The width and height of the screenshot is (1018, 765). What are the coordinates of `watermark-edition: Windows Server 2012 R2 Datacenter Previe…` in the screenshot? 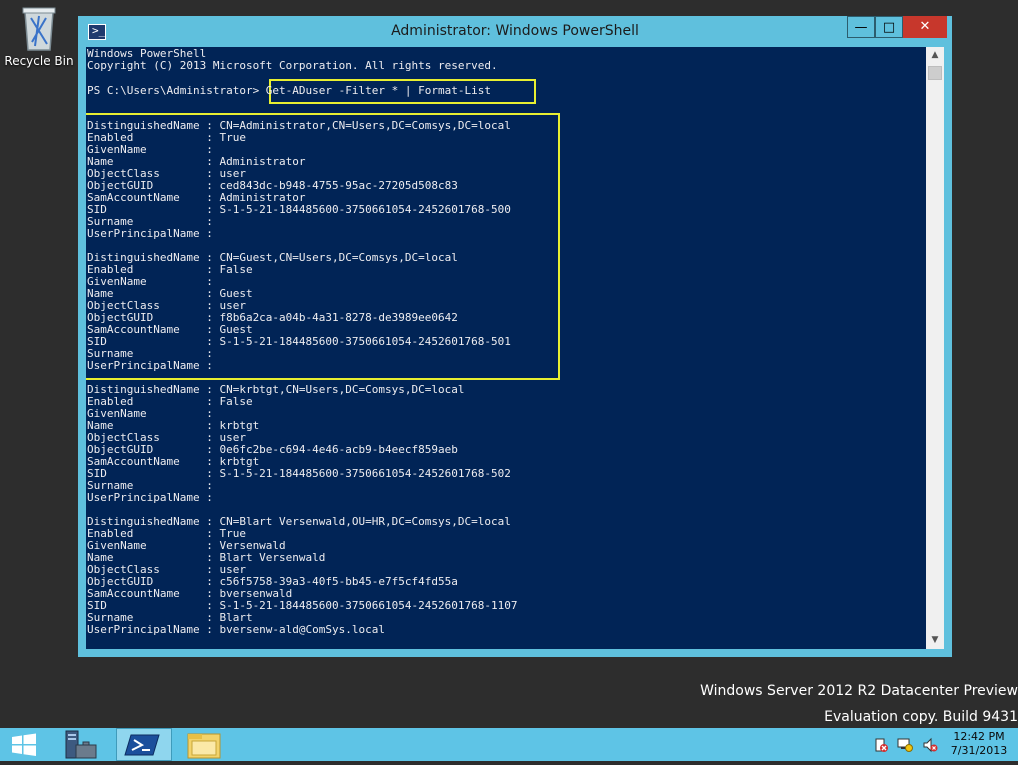 It's located at (859, 691).